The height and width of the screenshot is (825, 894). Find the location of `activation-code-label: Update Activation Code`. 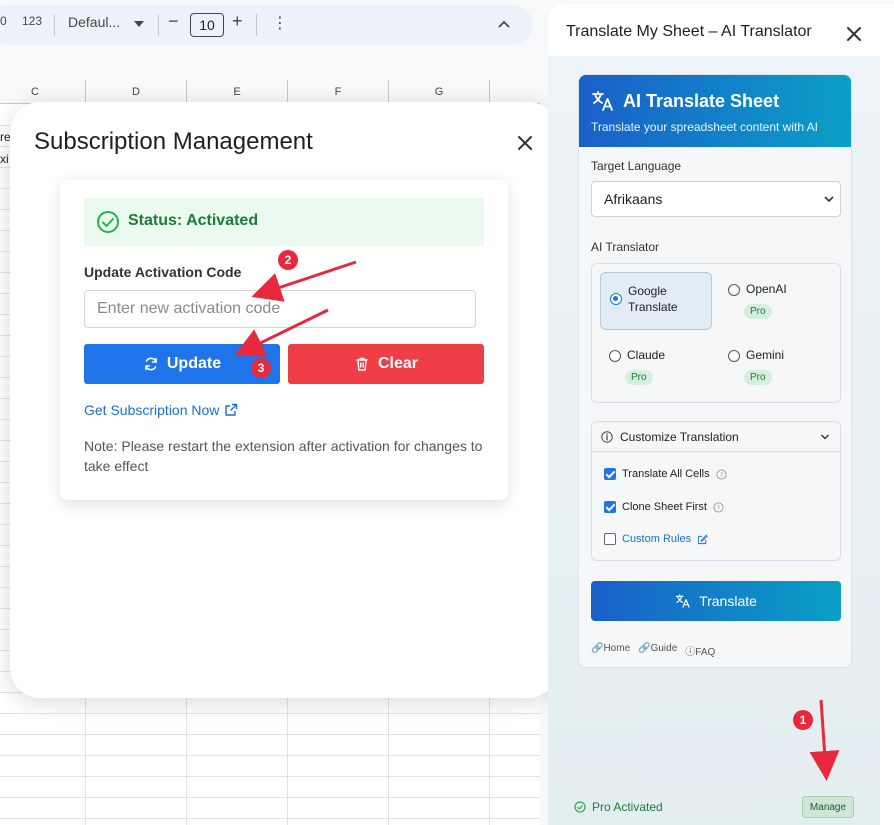

activation-code-label: Update Activation Code is located at coordinates (163, 272).